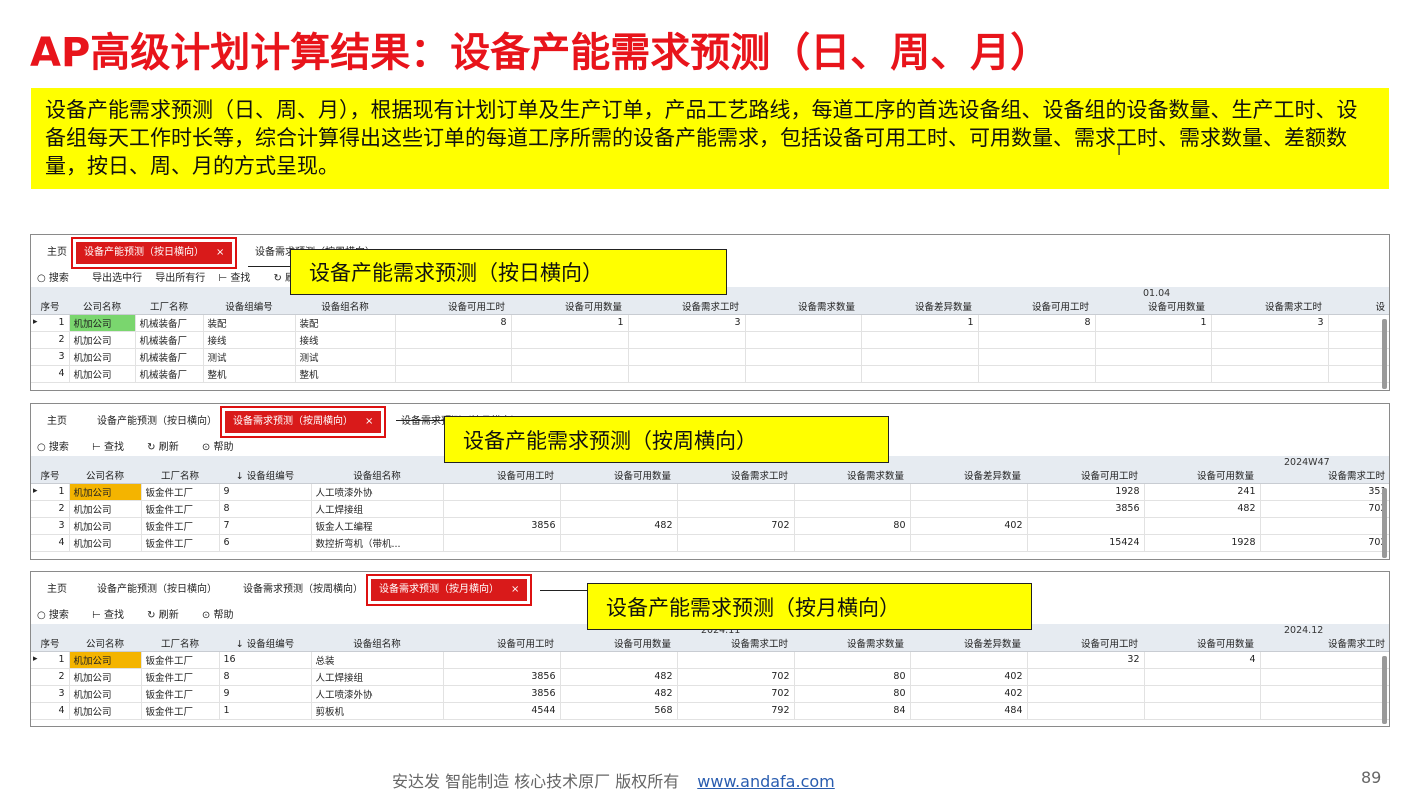  What do you see at coordinates (265, 677) in the screenshot?
I see `table-cell: 8` at bounding box center [265, 677].